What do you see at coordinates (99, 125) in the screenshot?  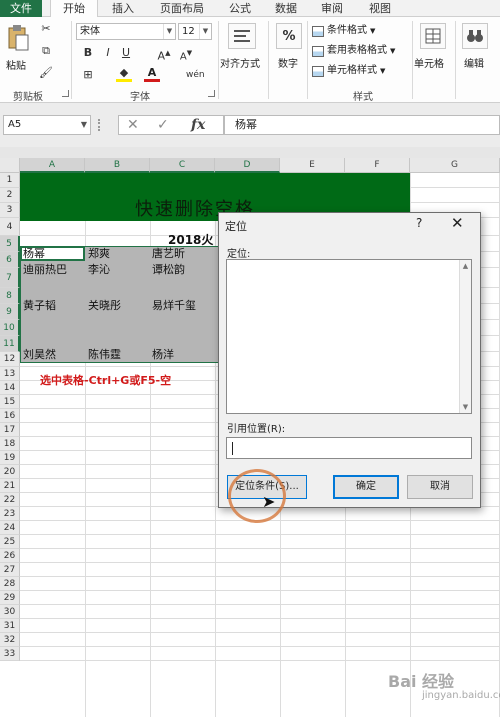 I see `formula-bar-grip` at bounding box center [99, 125].